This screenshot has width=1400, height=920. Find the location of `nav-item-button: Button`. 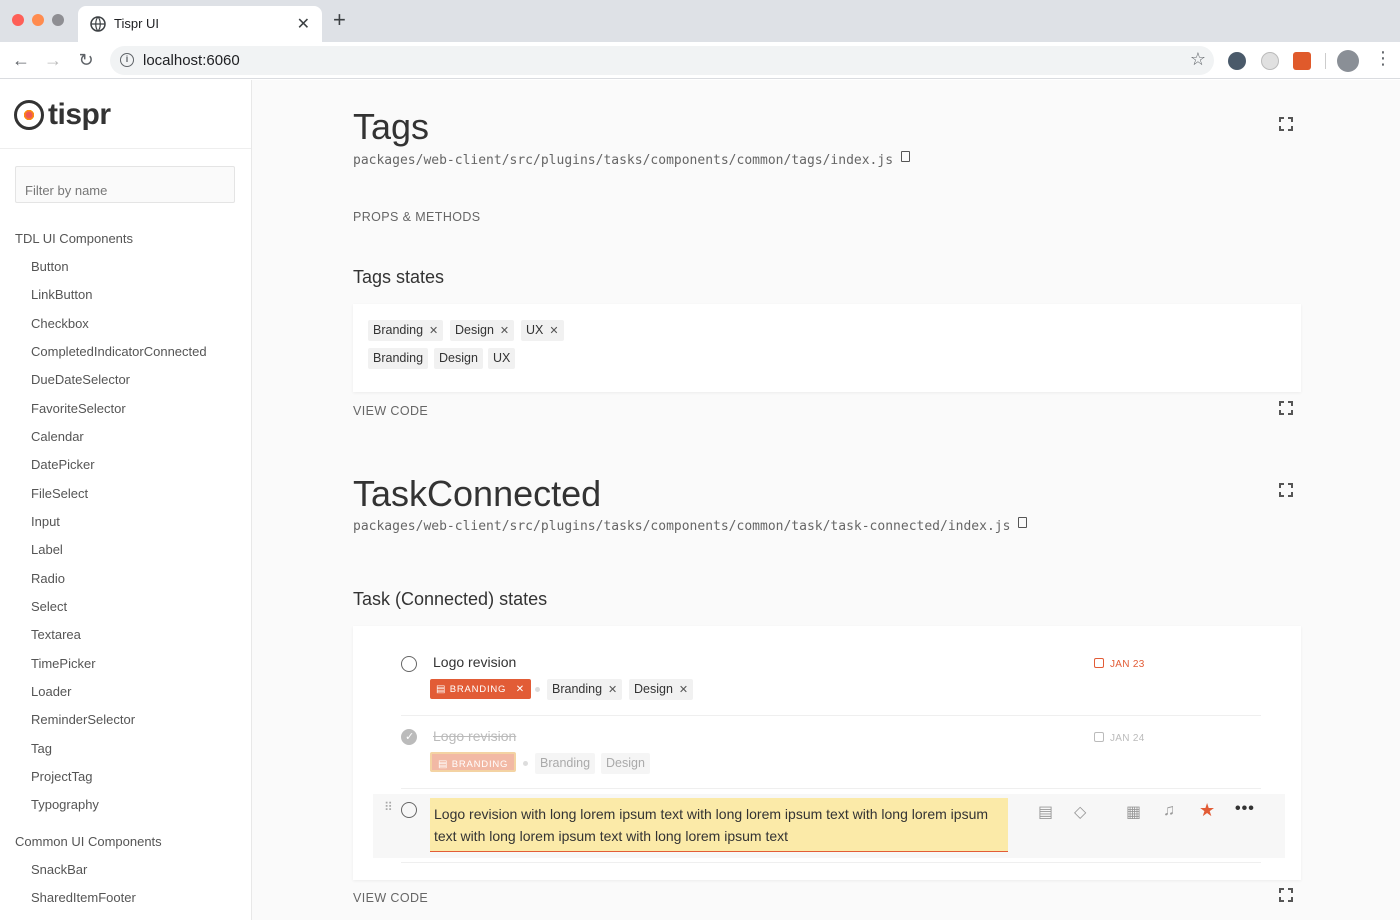

nav-item-button: Button is located at coordinates (50, 266).